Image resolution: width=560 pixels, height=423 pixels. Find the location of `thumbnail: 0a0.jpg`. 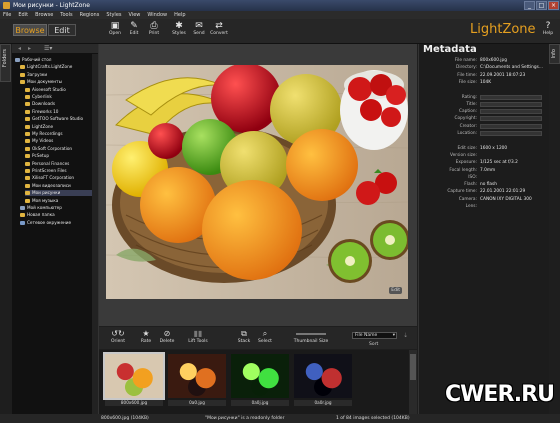

thumbnail: 0a0.jpg is located at coordinates (197, 382).